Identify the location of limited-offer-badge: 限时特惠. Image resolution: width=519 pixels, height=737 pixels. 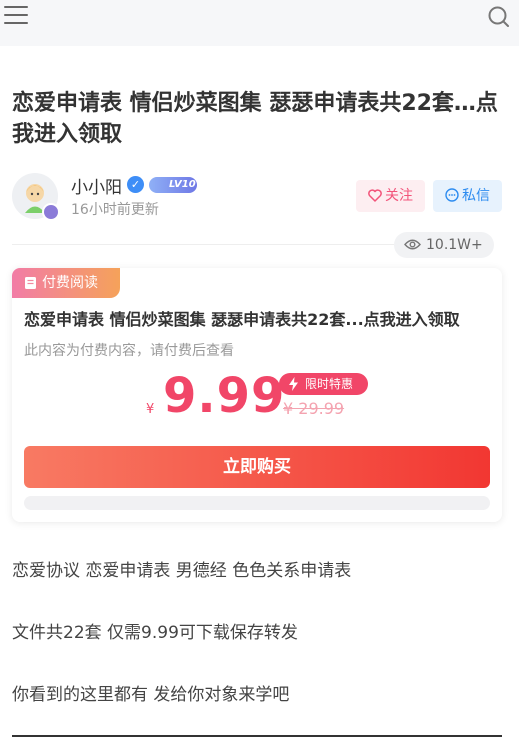
(323, 384).